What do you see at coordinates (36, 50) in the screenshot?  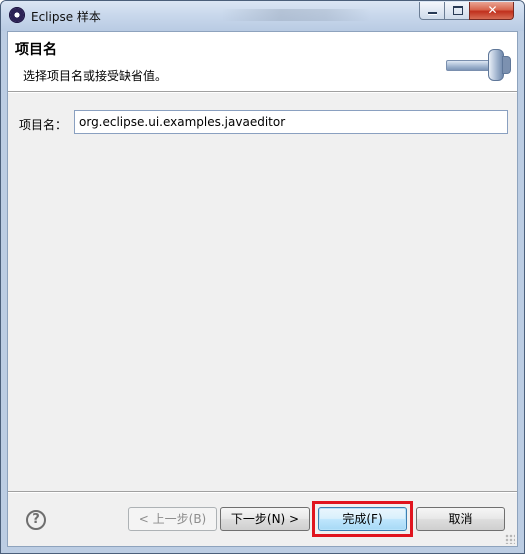 I see `page-title: 项目名` at bounding box center [36, 50].